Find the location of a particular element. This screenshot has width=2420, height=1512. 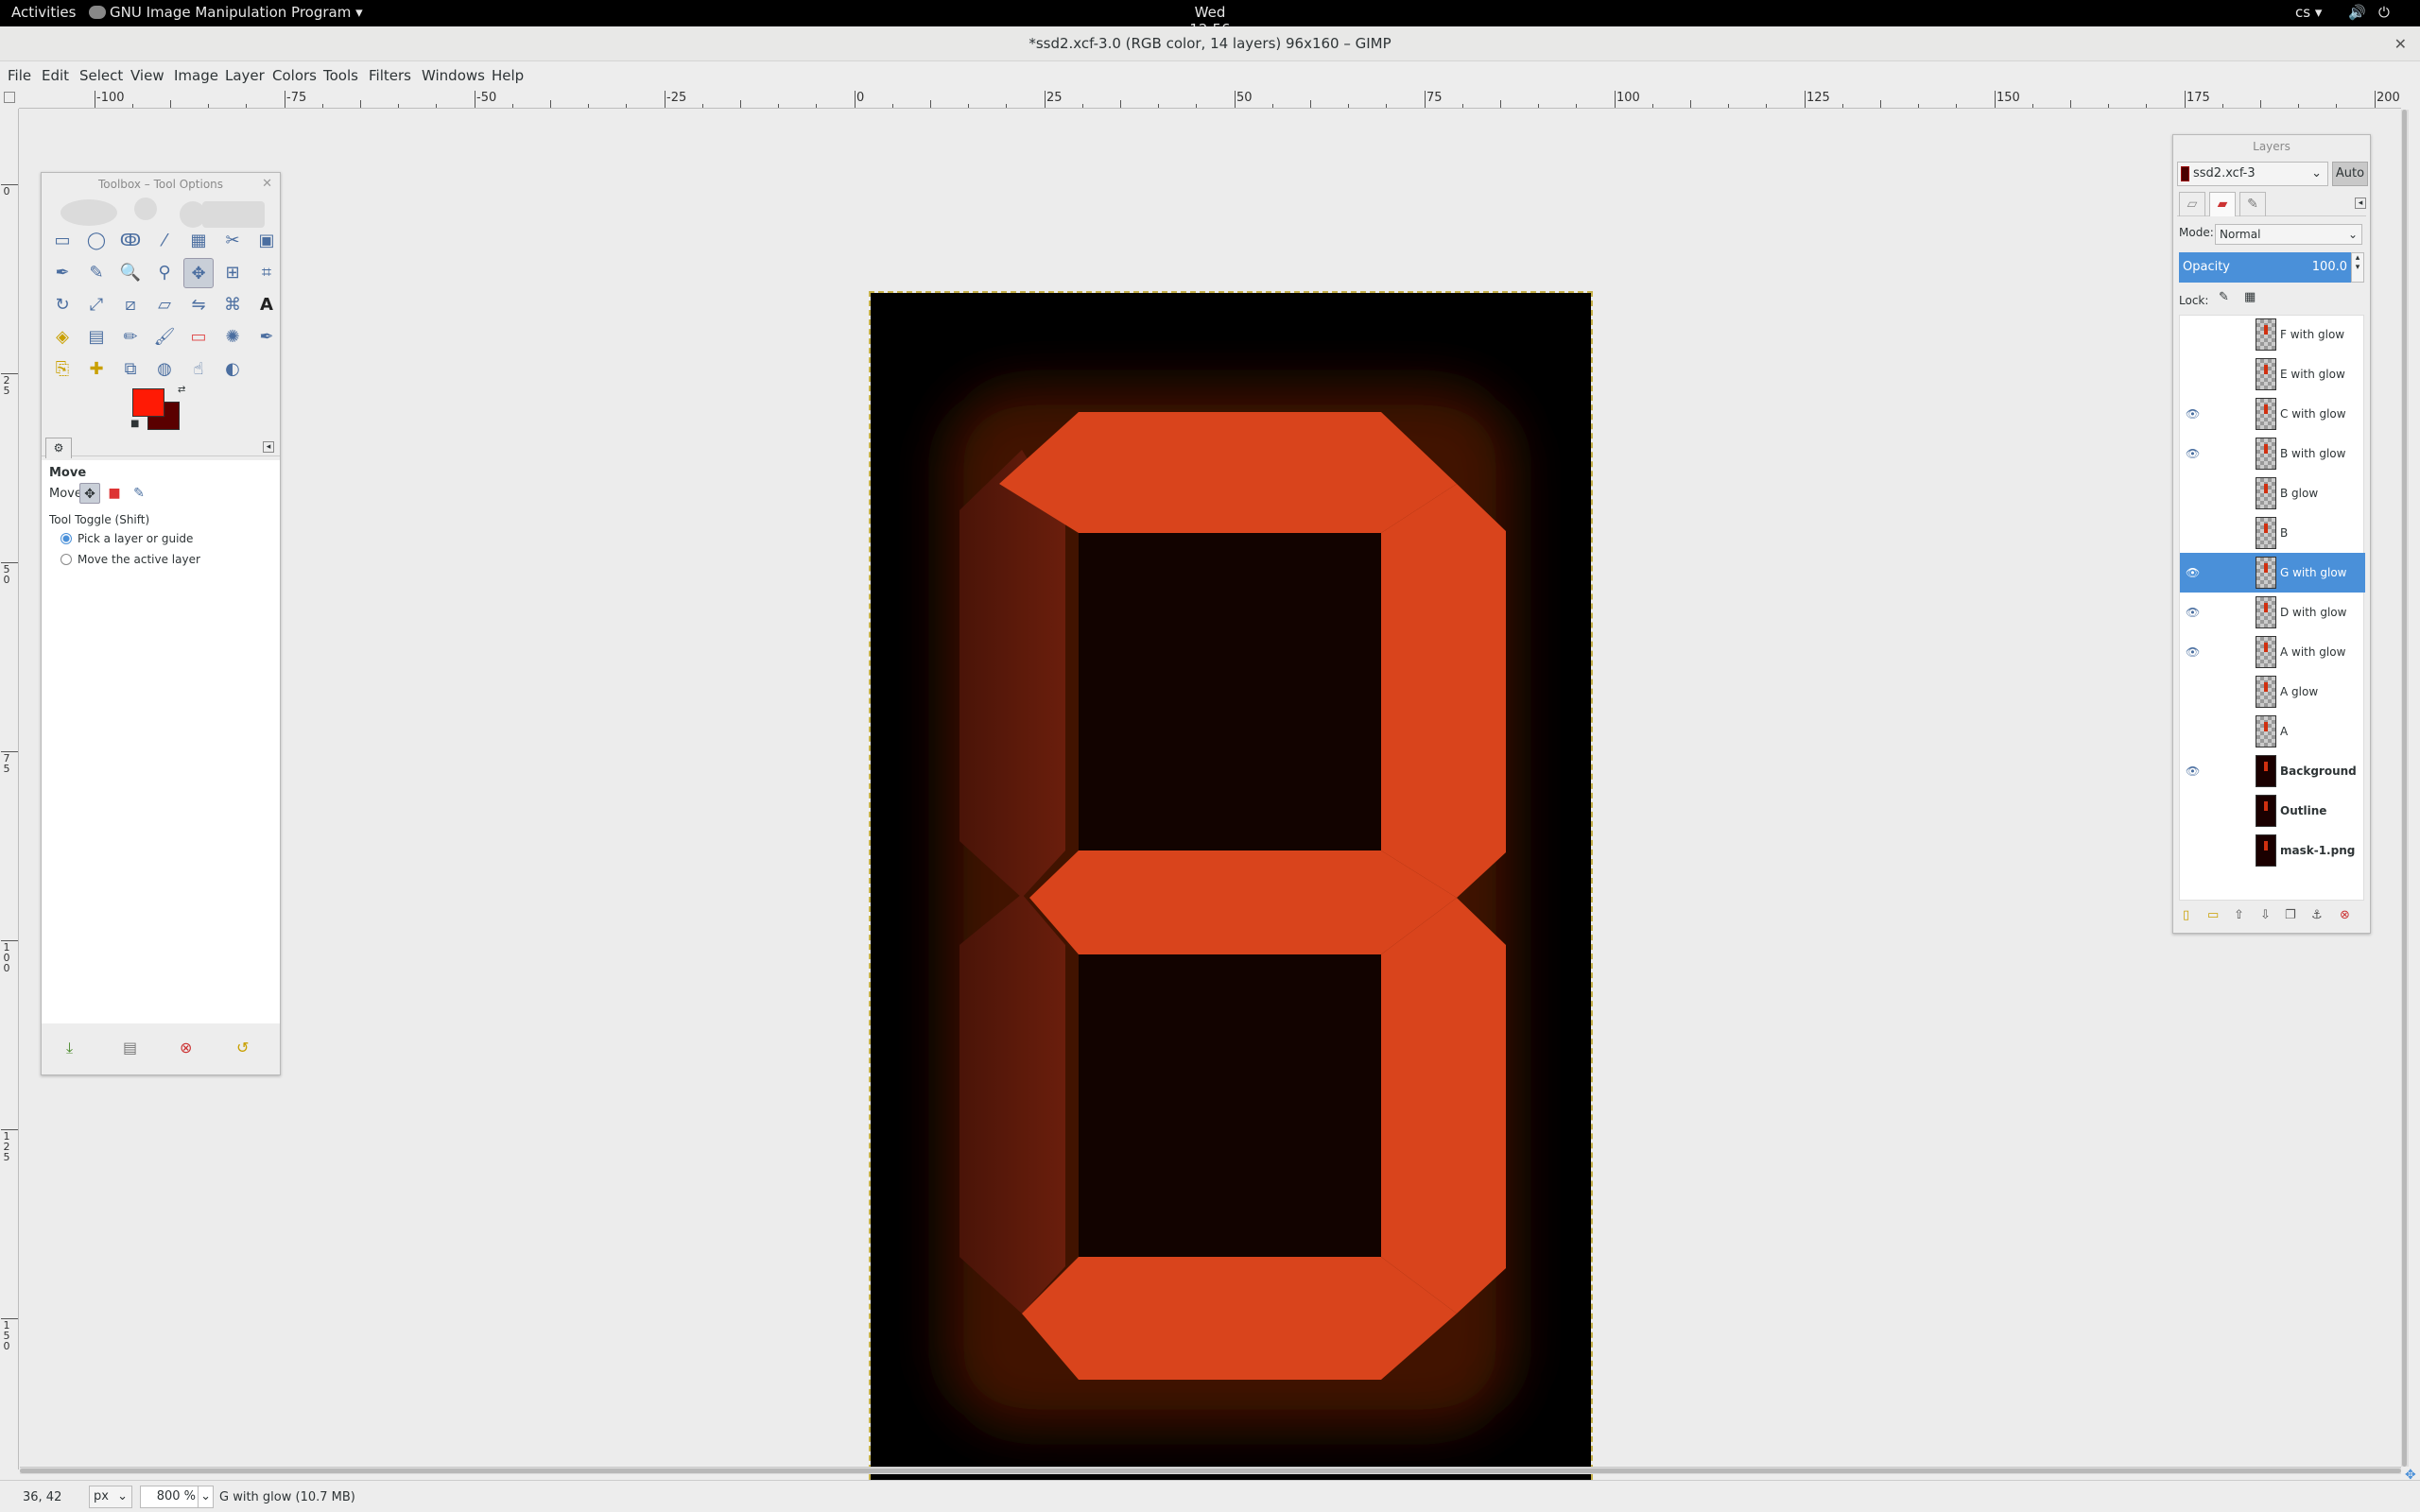

vertical-scrollbar is located at coordinates (2405, 788).